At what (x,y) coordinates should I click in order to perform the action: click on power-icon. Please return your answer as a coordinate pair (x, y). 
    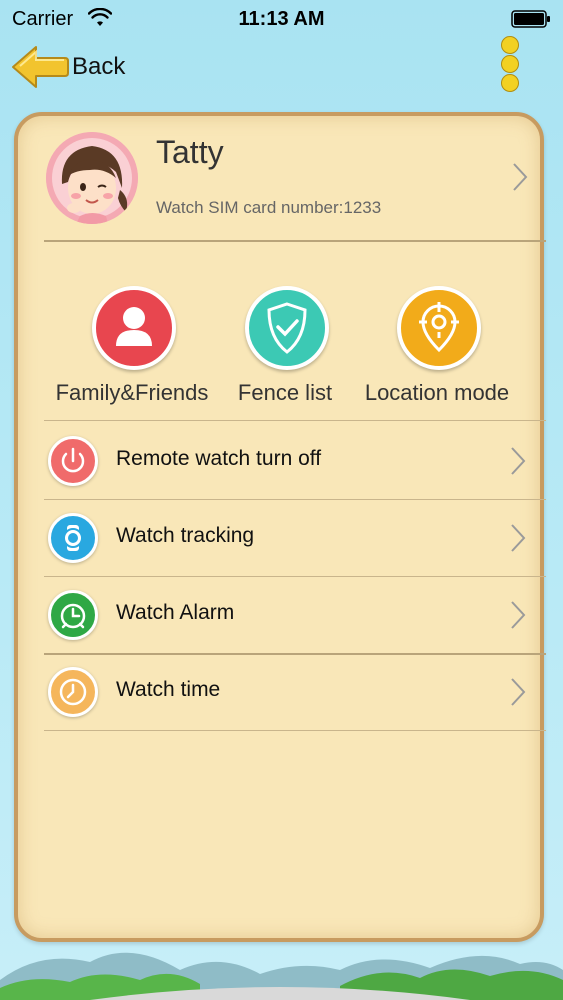
    Looking at the image, I should click on (73, 461).